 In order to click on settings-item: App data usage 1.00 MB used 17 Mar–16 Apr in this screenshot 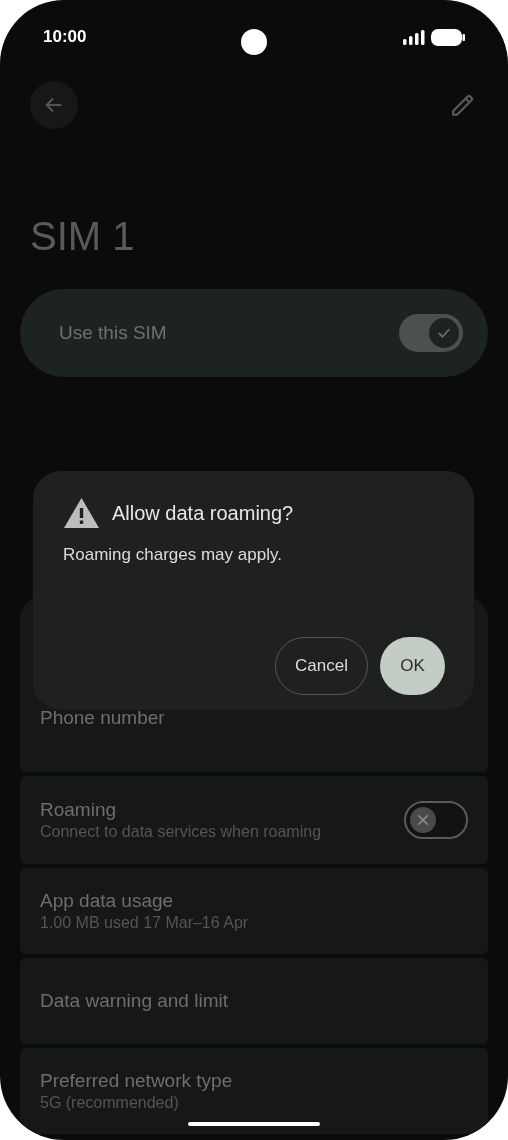, I will do `click(254, 911)`.